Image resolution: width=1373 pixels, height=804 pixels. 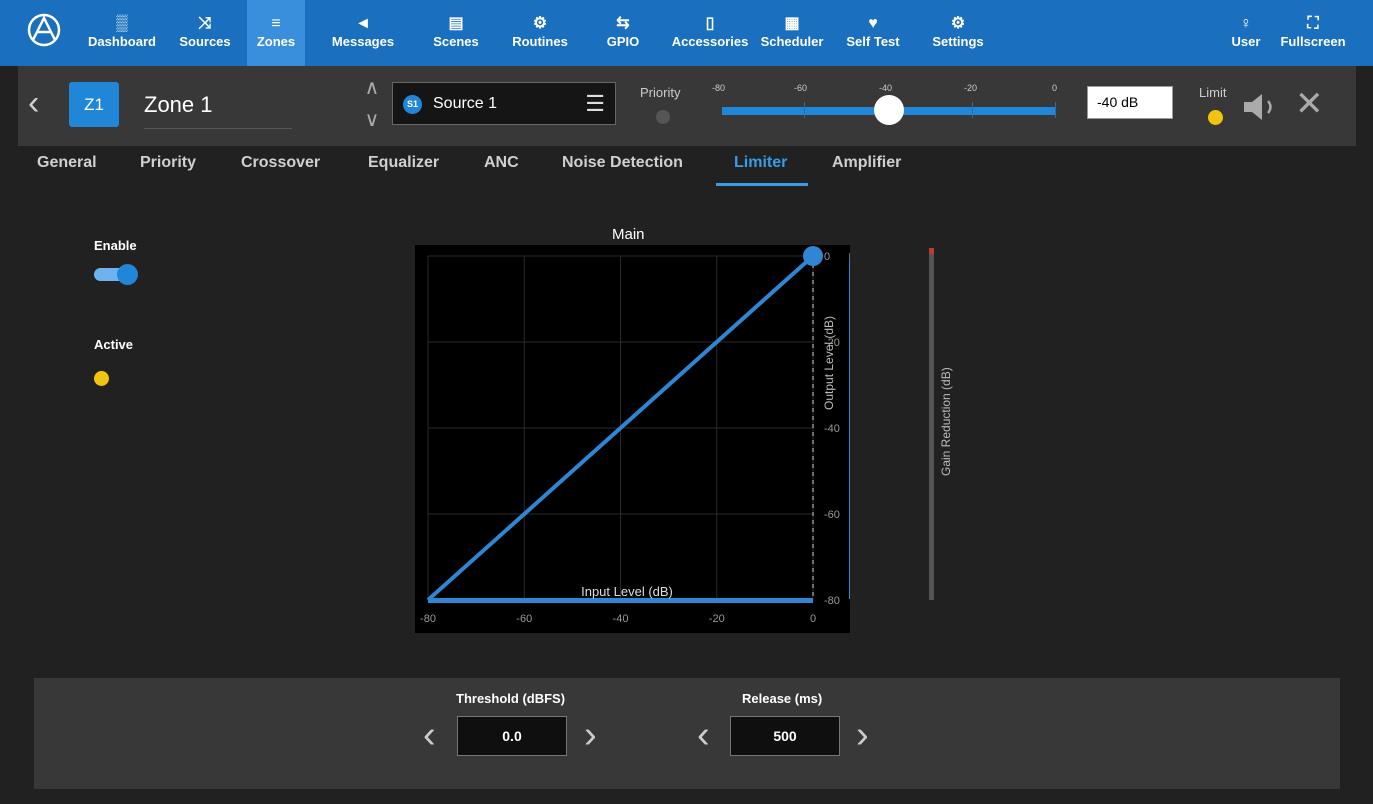 What do you see at coordinates (832, 515) in the screenshot?
I see `y-tick-label: -60` at bounding box center [832, 515].